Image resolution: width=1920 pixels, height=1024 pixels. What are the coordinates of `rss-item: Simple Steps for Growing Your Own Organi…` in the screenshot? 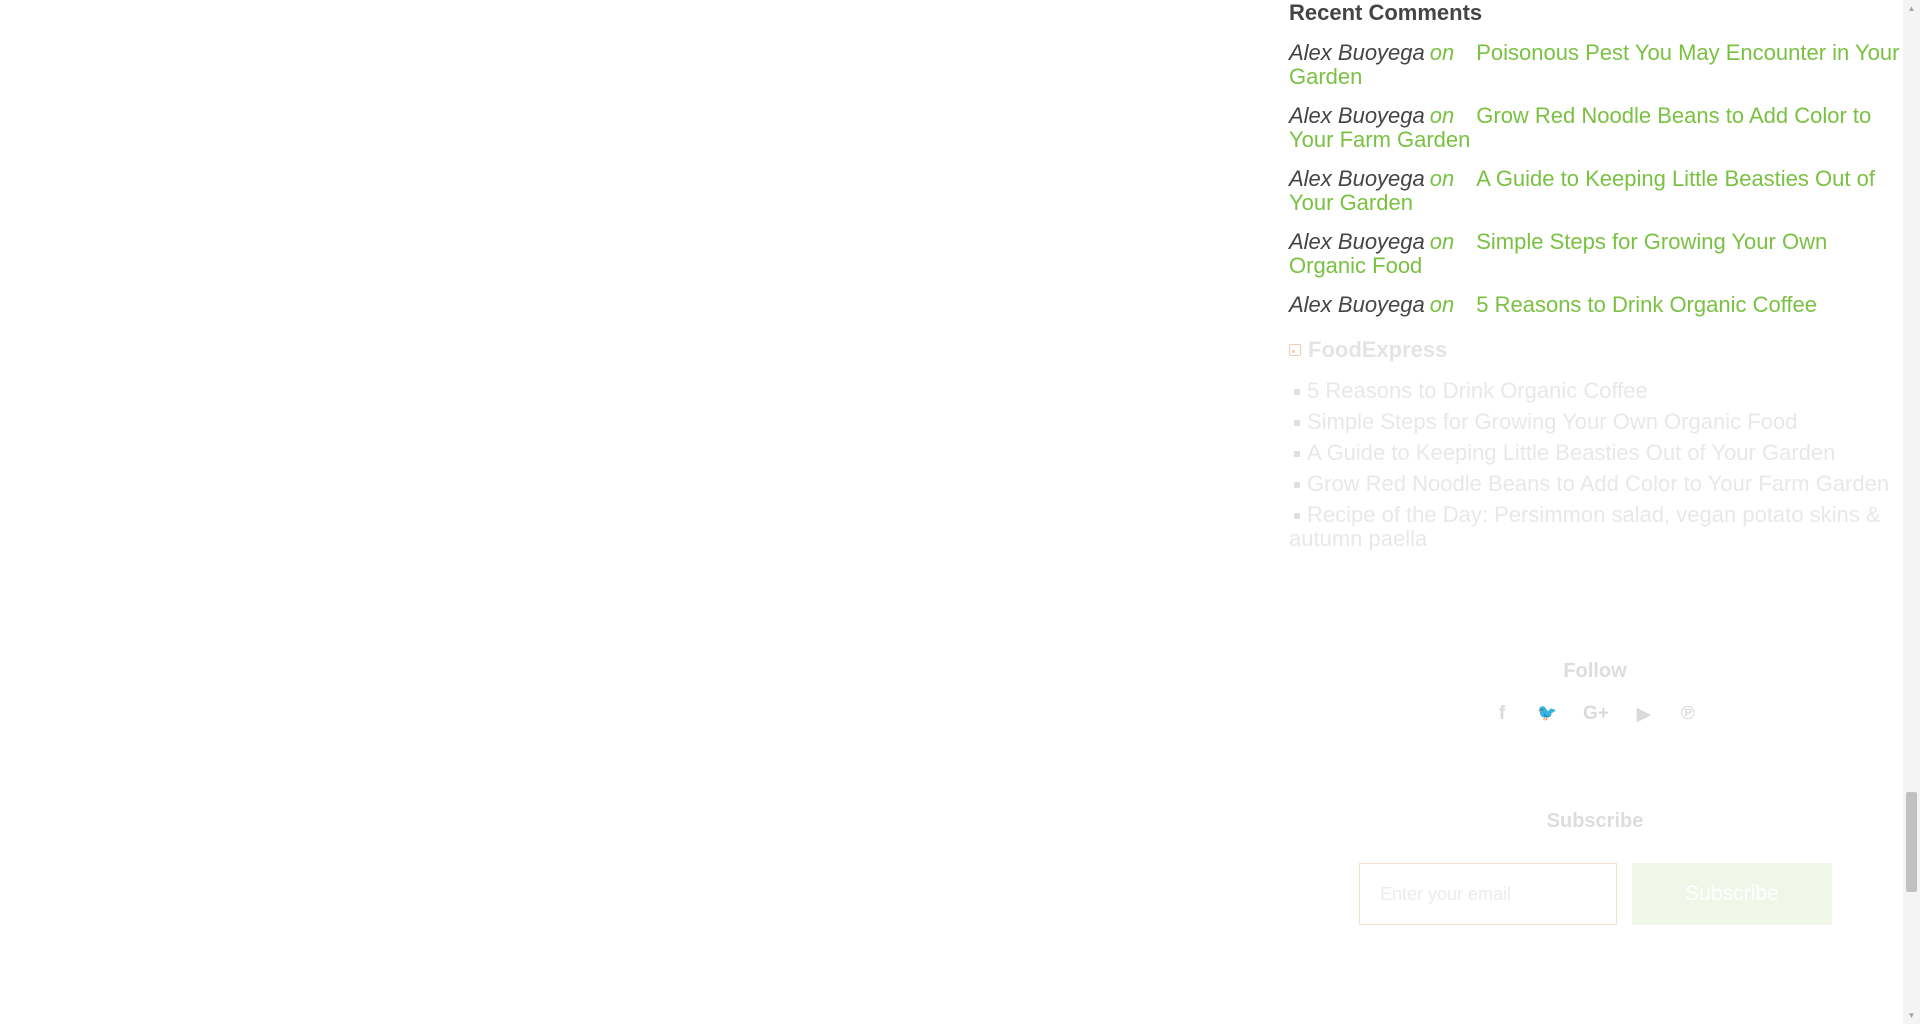 It's located at (1595, 422).